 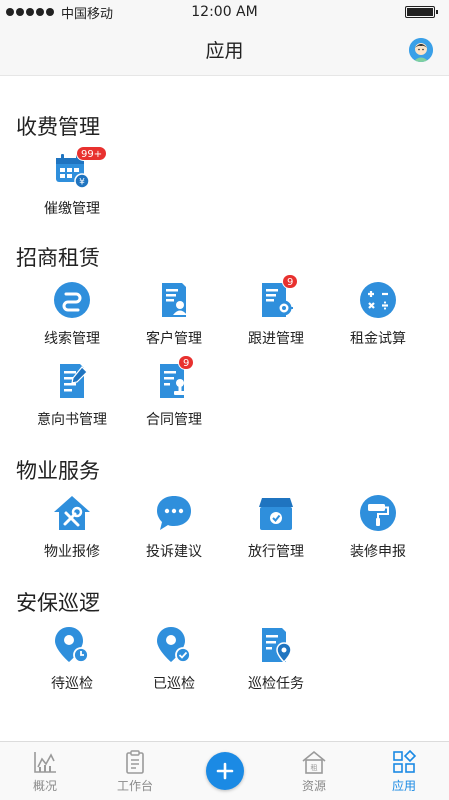 What do you see at coordinates (276, 645) in the screenshot?
I see `doc-pin-icon` at bounding box center [276, 645].